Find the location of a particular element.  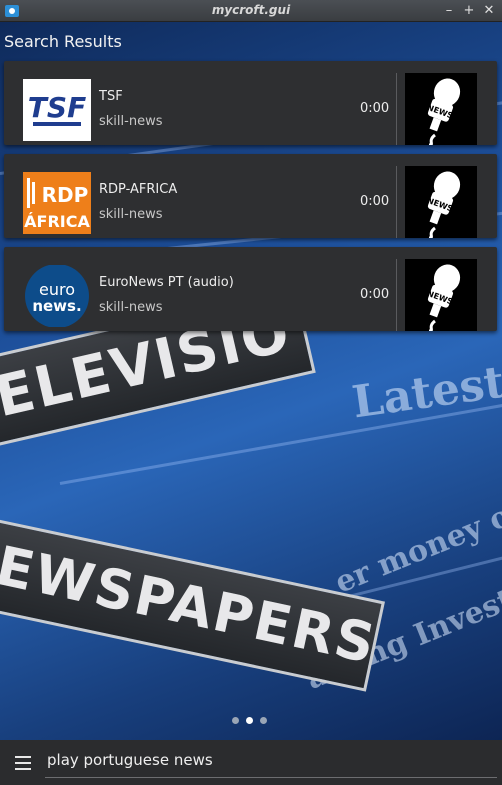

rdp-africa-logo: RDP ÁFRICA is located at coordinates (57, 203).